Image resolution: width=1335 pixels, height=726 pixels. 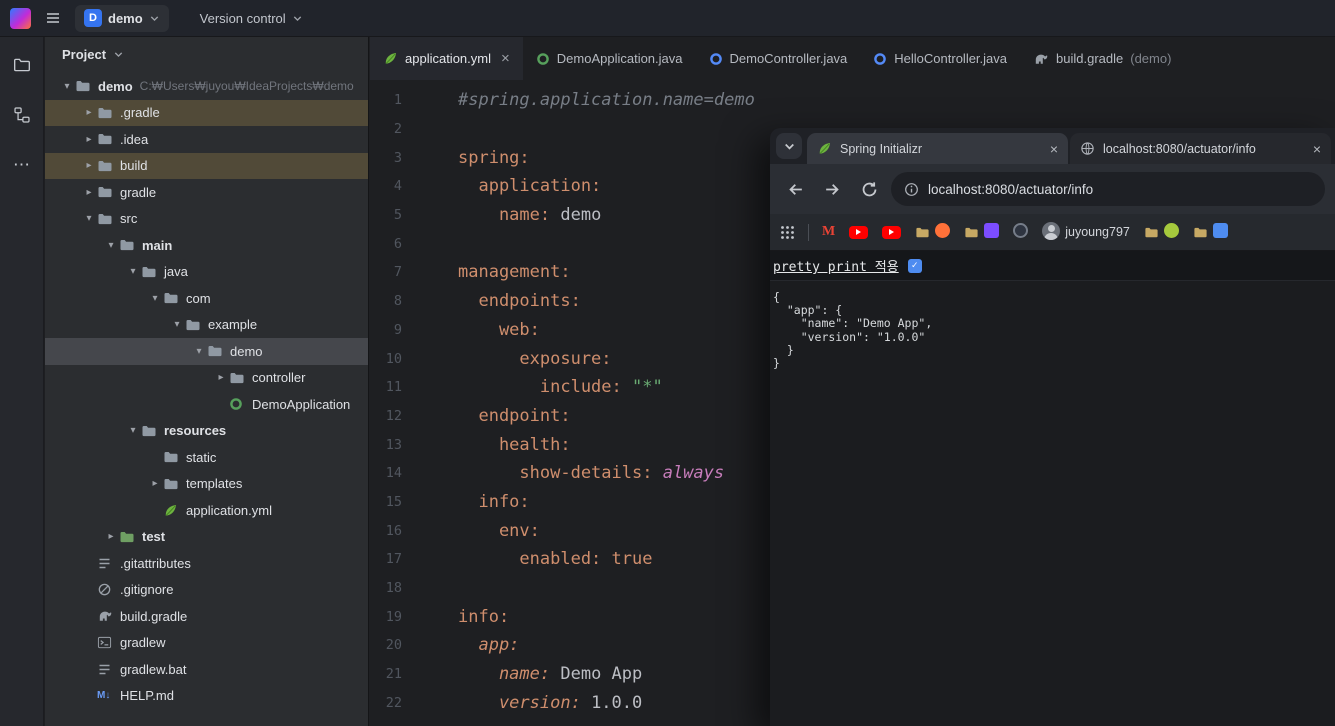 What do you see at coordinates (206, 325) in the screenshot?
I see `tree-item-example: ▾ example` at bounding box center [206, 325].